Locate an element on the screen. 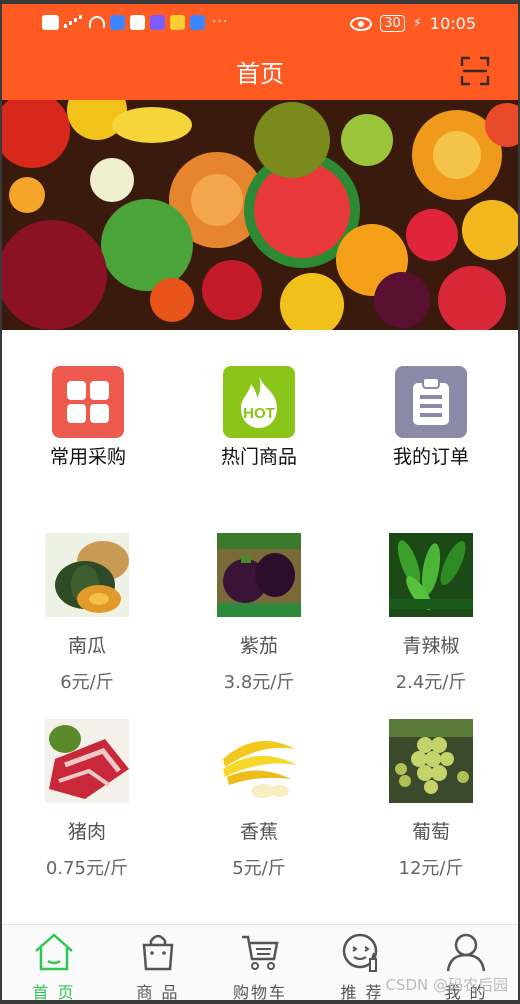 This screenshot has height=1004, width=520. recommend-icon is located at coordinates (360, 952).